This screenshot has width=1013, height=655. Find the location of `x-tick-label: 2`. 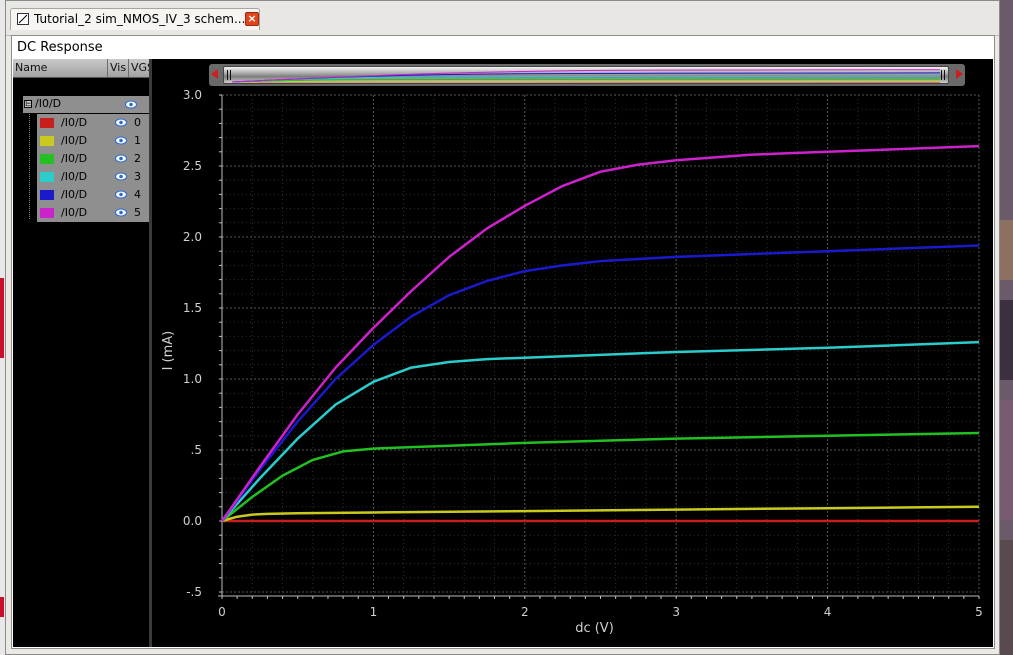

x-tick-label: 2 is located at coordinates (525, 612).